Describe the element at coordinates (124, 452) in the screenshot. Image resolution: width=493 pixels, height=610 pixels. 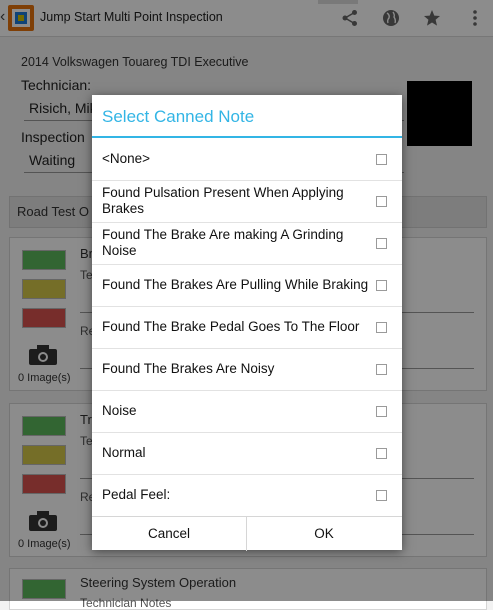
I see `canned-note-label: Normal` at that location.